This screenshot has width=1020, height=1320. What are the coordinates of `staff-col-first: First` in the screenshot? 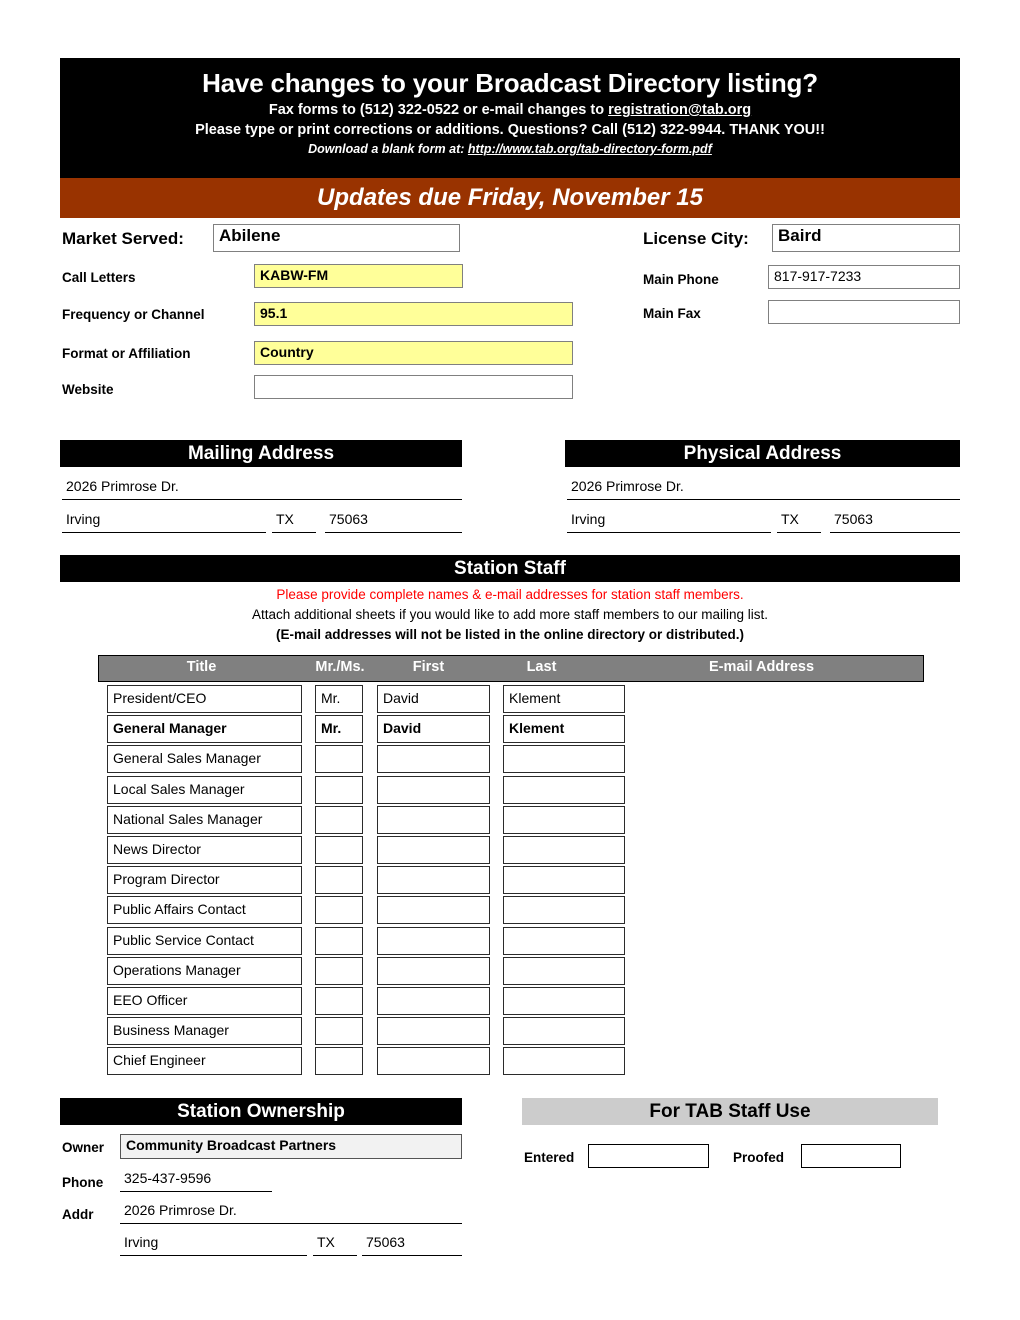 It's located at (428, 667).